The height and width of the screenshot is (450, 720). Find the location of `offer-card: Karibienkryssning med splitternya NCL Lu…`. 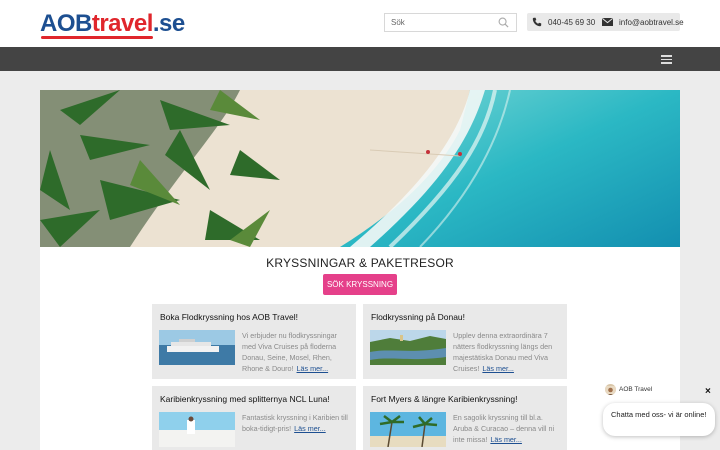

offer-card: Karibienkryssning med splitternya NCL Lu… is located at coordinates (254, 418).